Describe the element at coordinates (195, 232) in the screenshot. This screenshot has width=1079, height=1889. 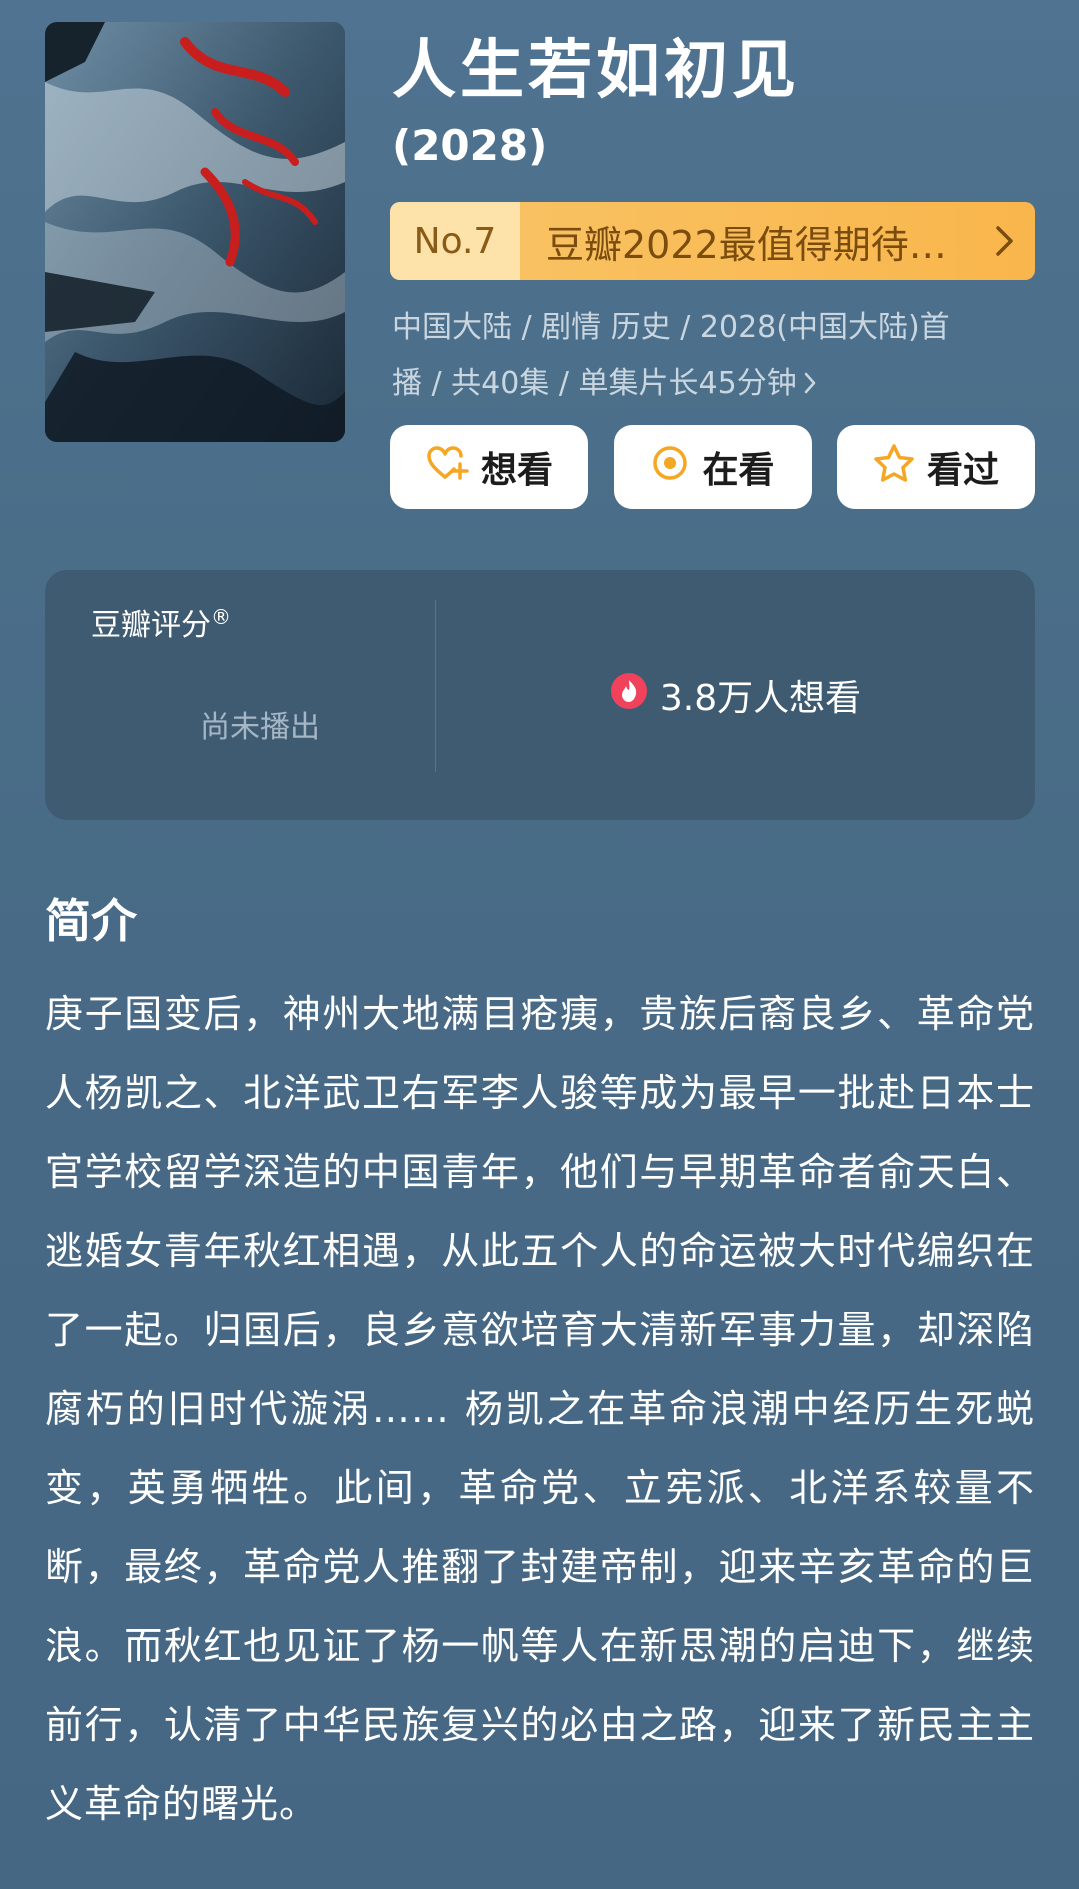
I see `poster-image` at that location.